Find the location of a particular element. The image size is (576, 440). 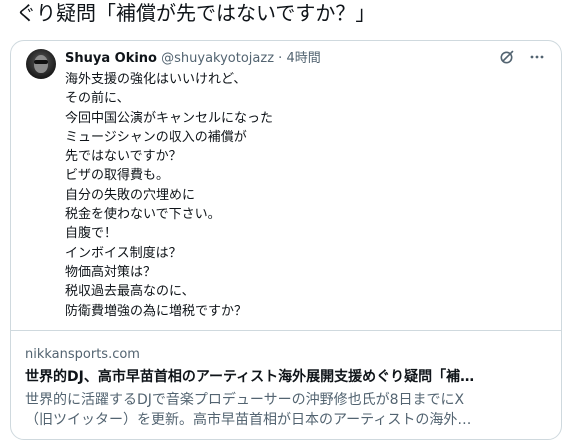

author-handle: @shuyakyotojazz is located at coordinates (217, 58).